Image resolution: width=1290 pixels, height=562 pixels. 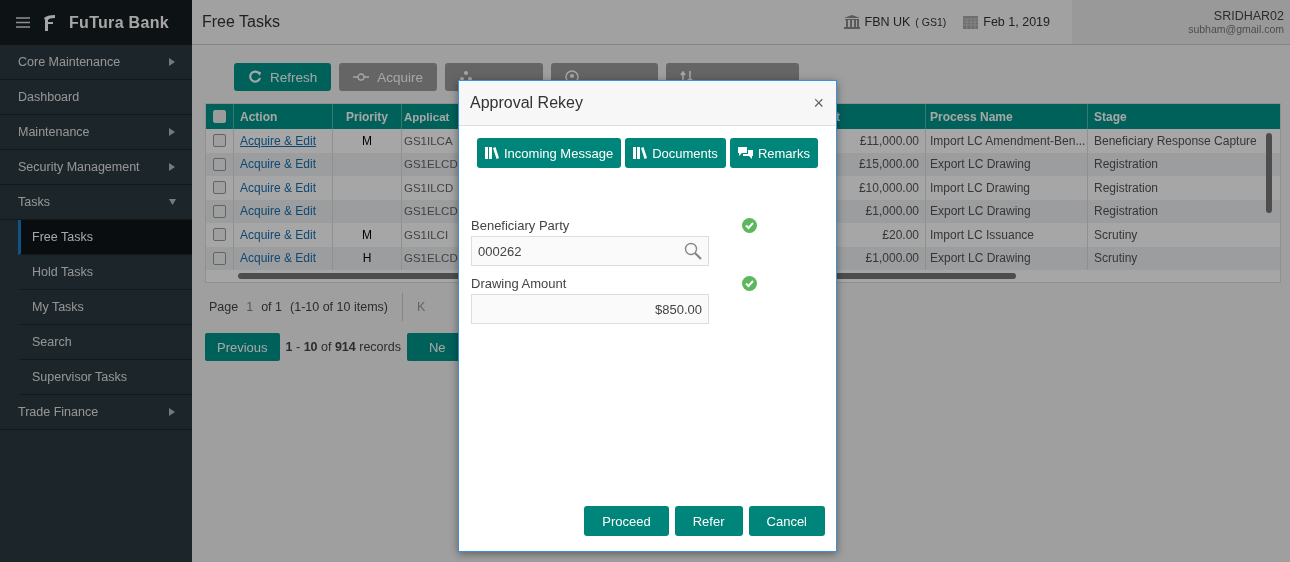 What do you see at coordinates (428, 140) in the screenshot?
I see `table-cell: GS1ILCA` at bounding box center [428, 140].